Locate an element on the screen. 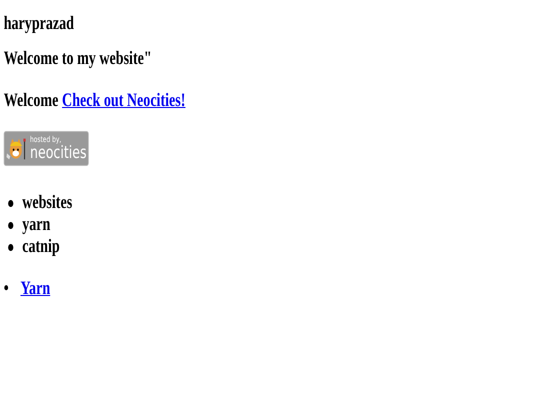  welcome-text: Welcome is located at coordinates (31, 101).